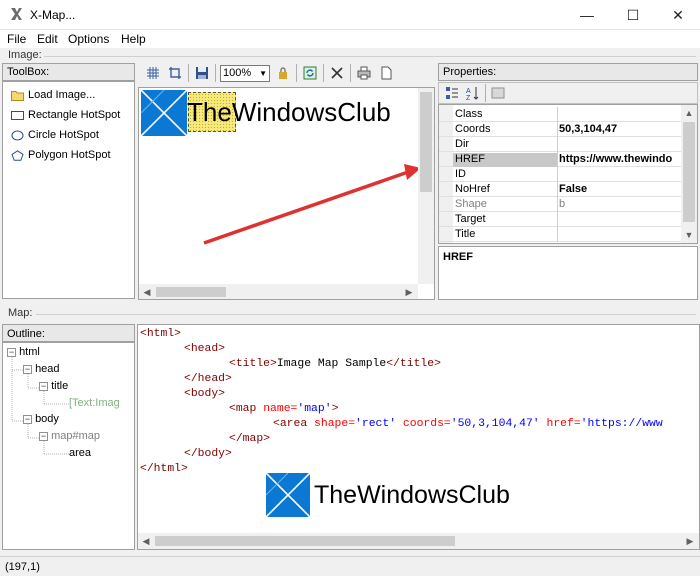 This screenshot has height=576, width=700. I want to click on lock-icon, so click(283, 73).